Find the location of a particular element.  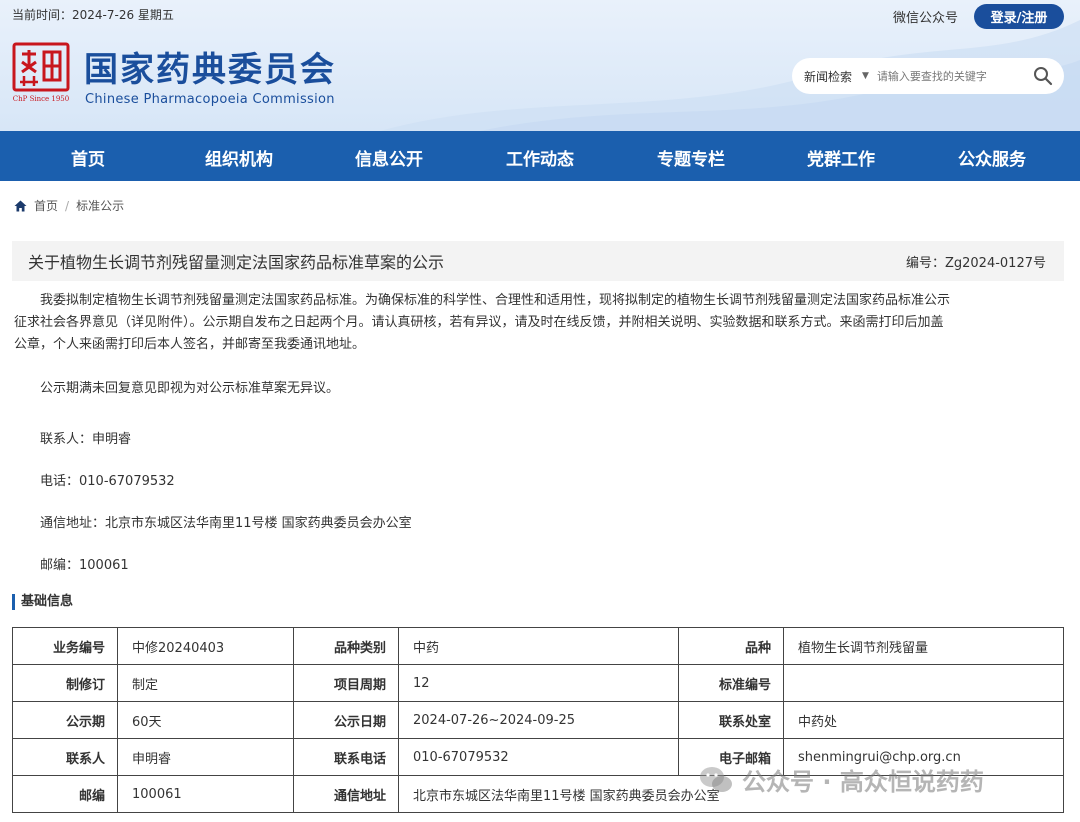

table-key: 品种 is located at coordinates (731, 646).